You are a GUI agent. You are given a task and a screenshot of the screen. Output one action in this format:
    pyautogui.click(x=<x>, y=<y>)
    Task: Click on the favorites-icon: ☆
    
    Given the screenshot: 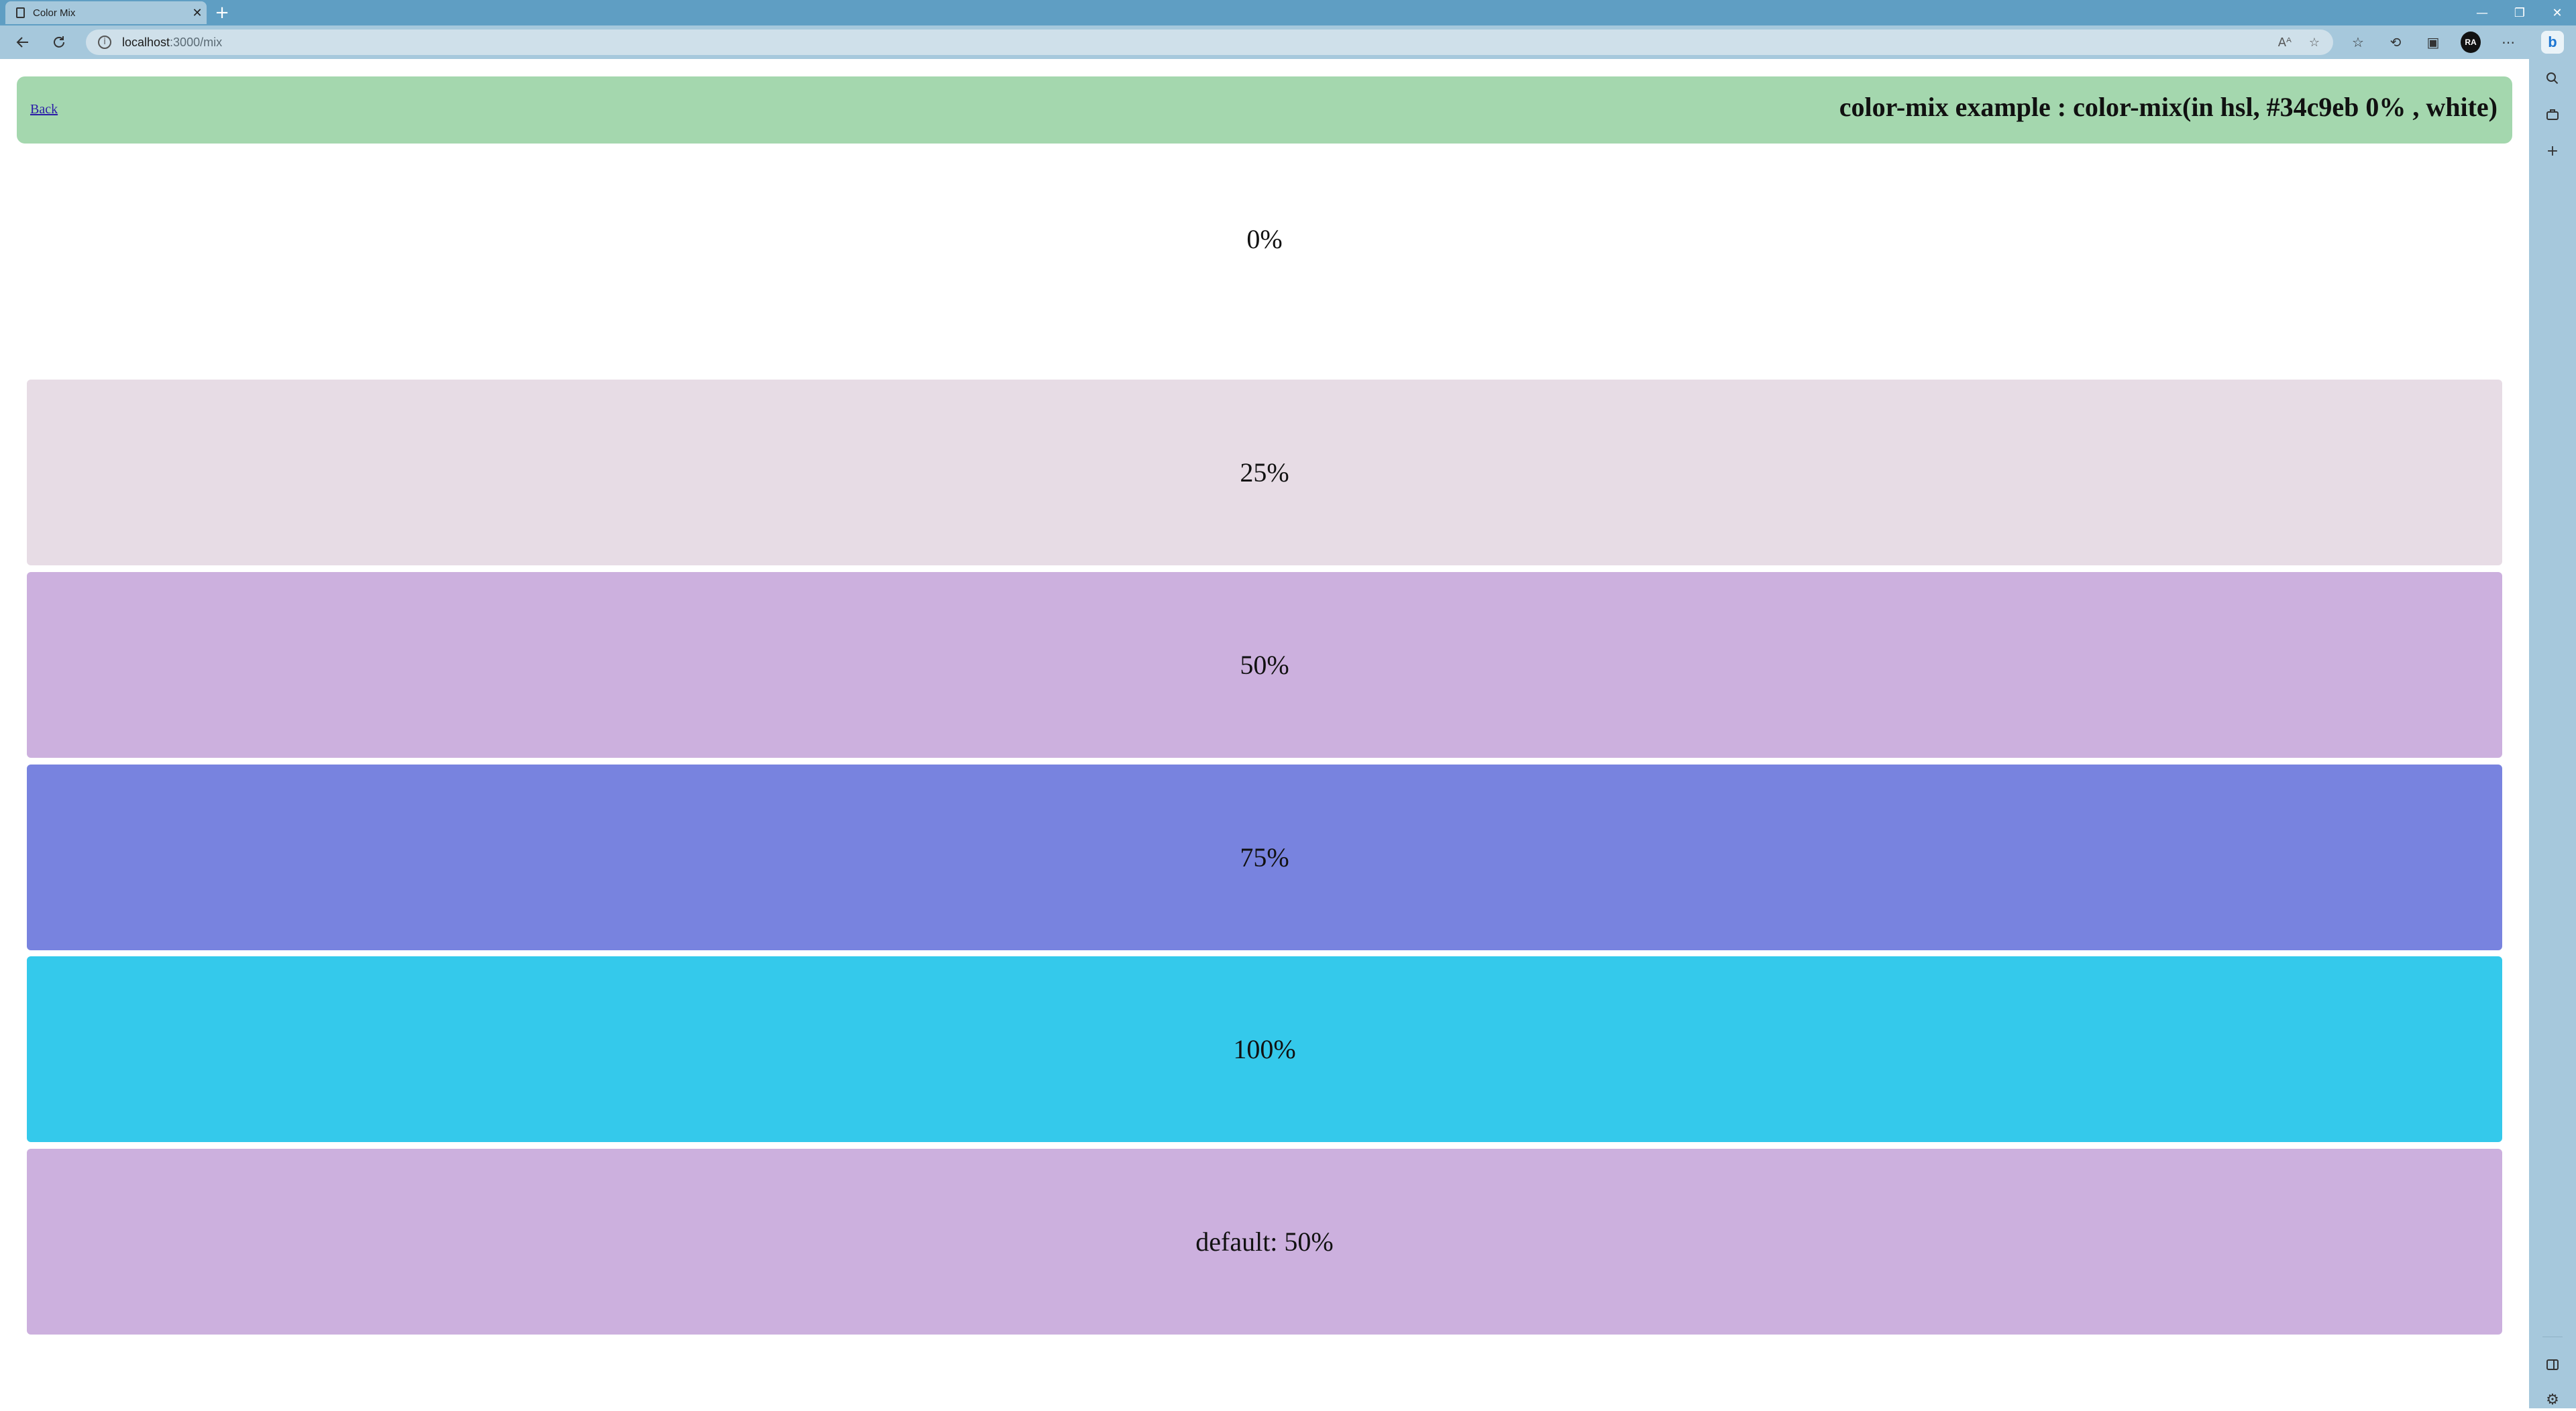 What is the action you would take?
    pyautogui.click(x=2358, y=42)
    